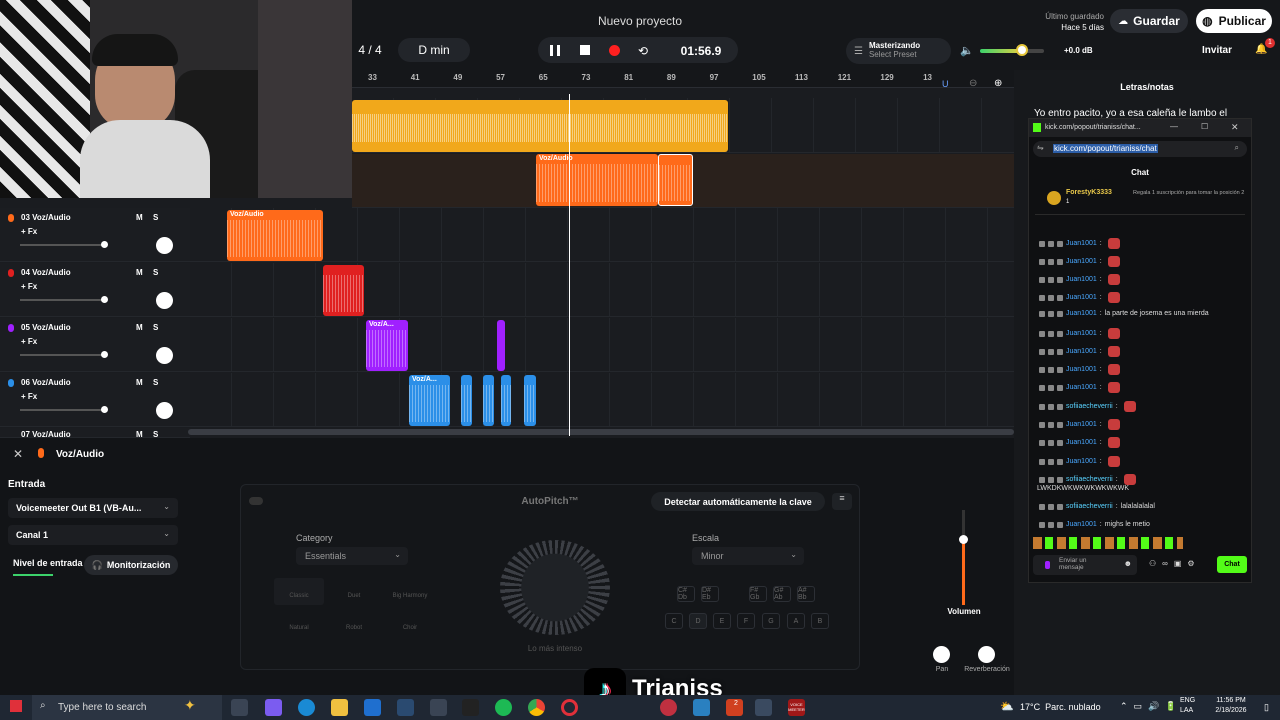 The width and height of the screenshot is (1280, 720). What do you see at coordinates (585, 50) in the screenshot?
I see `stop-icon` at bounding box center [585, 50].